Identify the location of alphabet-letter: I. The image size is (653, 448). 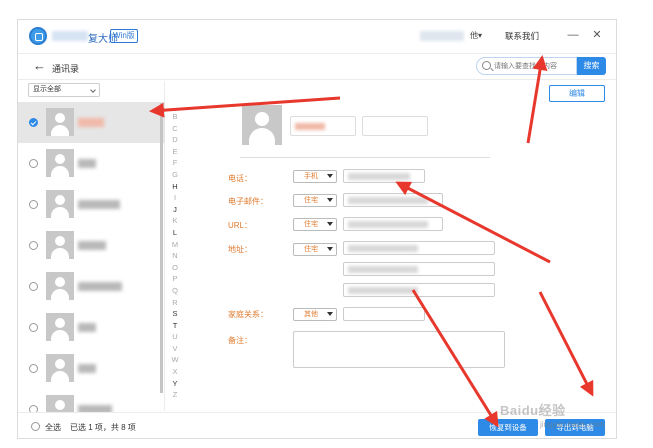
(175, 198).